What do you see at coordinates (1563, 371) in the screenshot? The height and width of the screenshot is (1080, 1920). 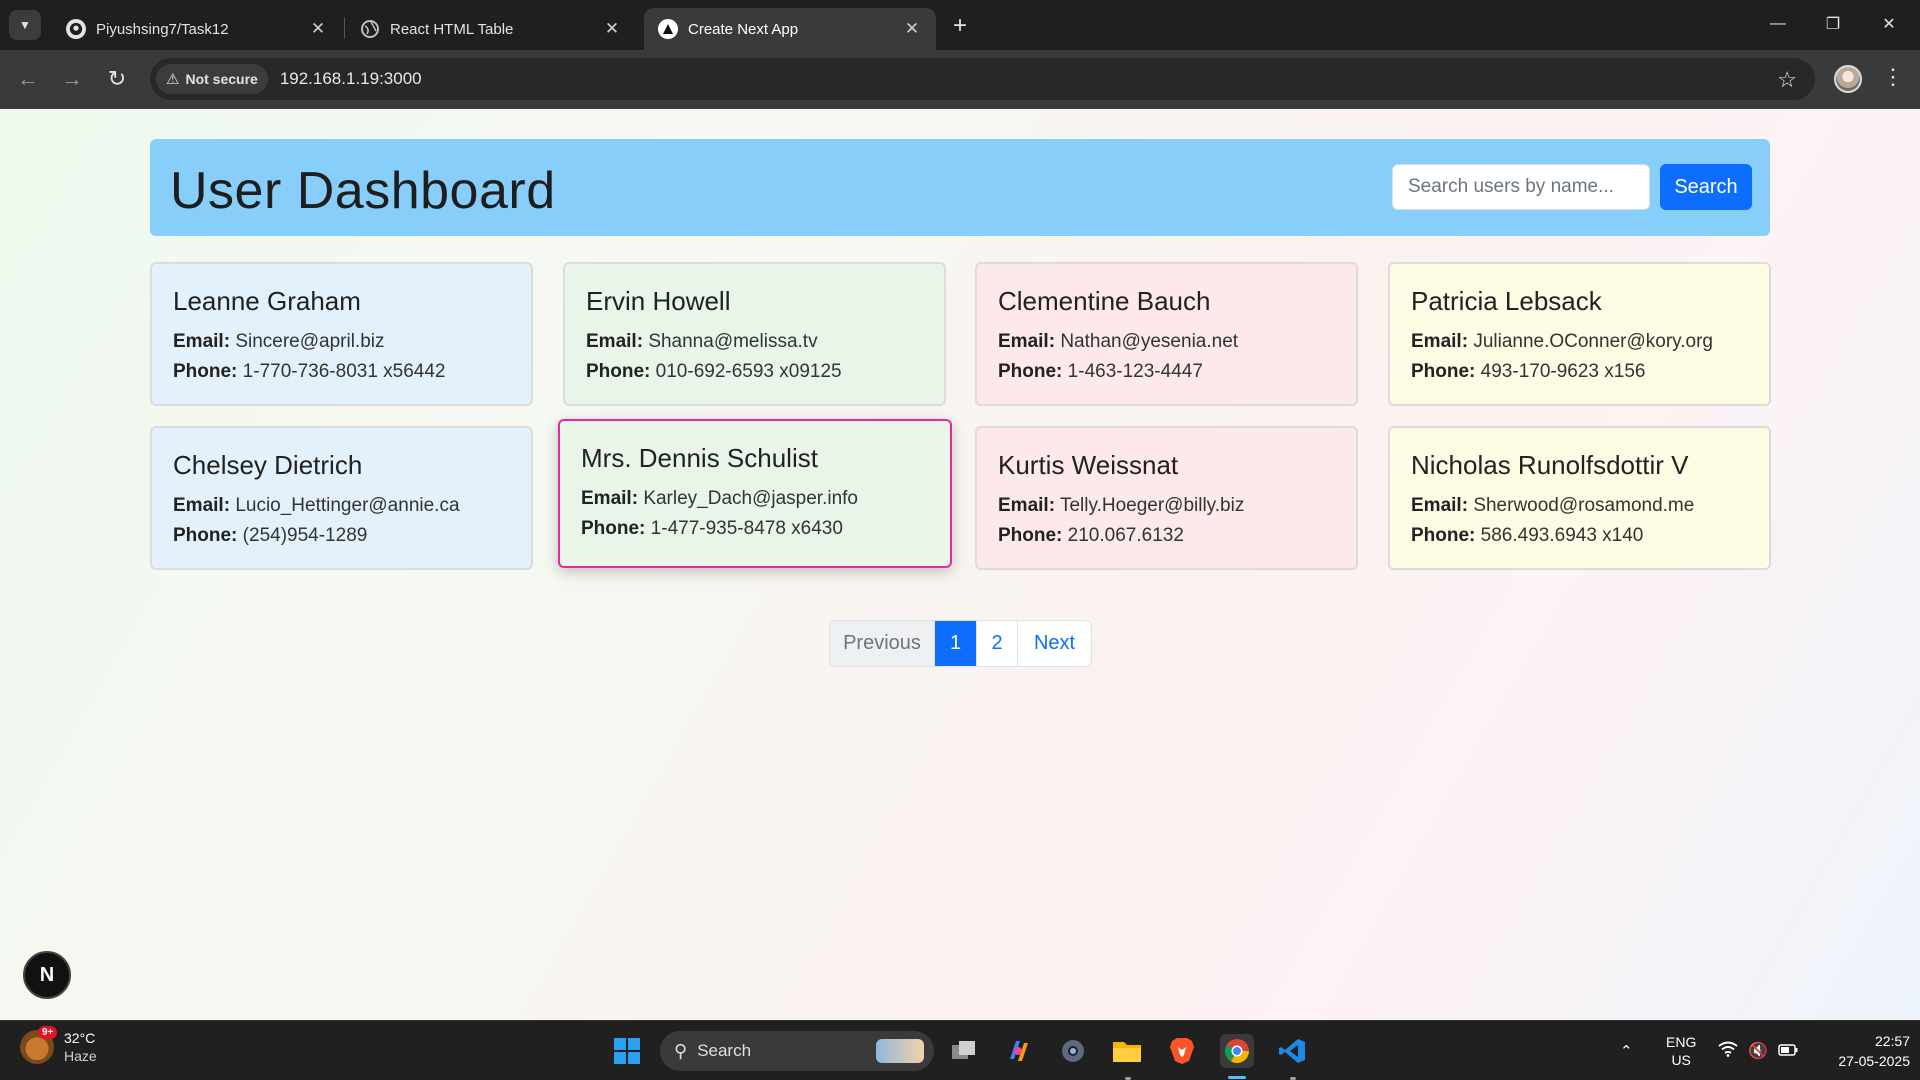 I see `user-phone: 493-170-9623 x156` at bounding box center [1563, 371].